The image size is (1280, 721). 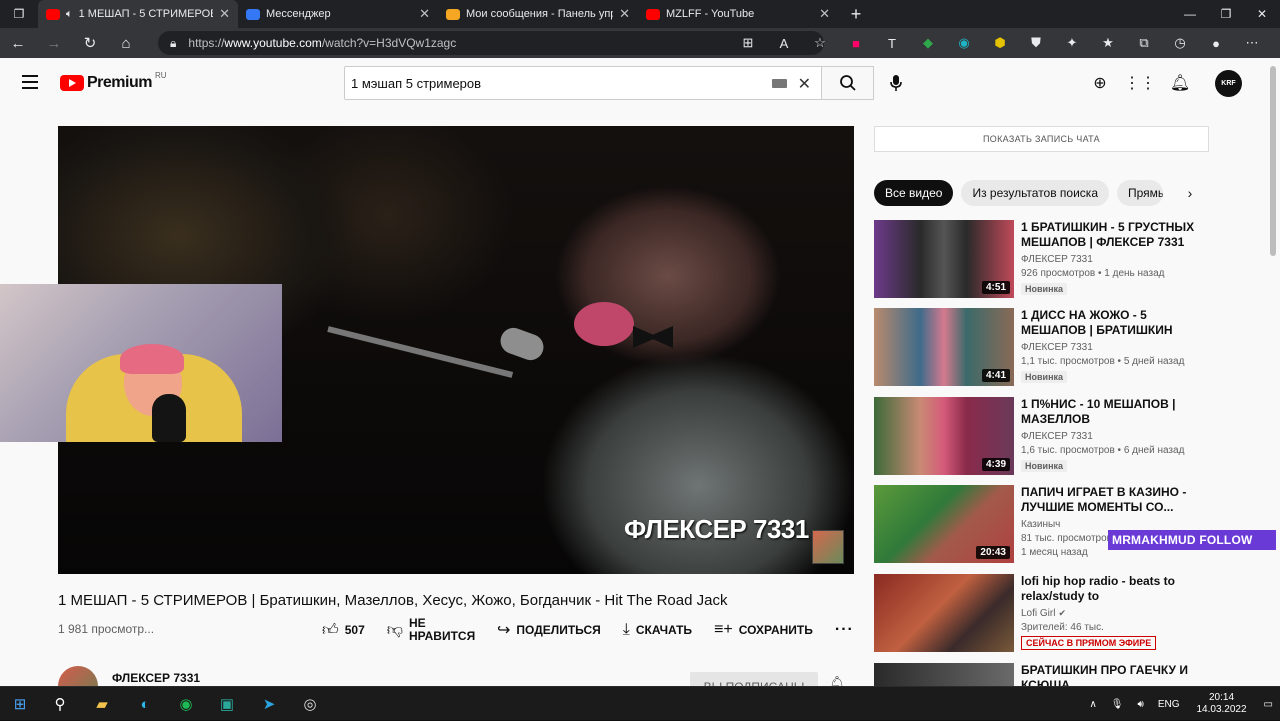 I want to click on favorites-icon: ★, so click(x=1108, y=43).